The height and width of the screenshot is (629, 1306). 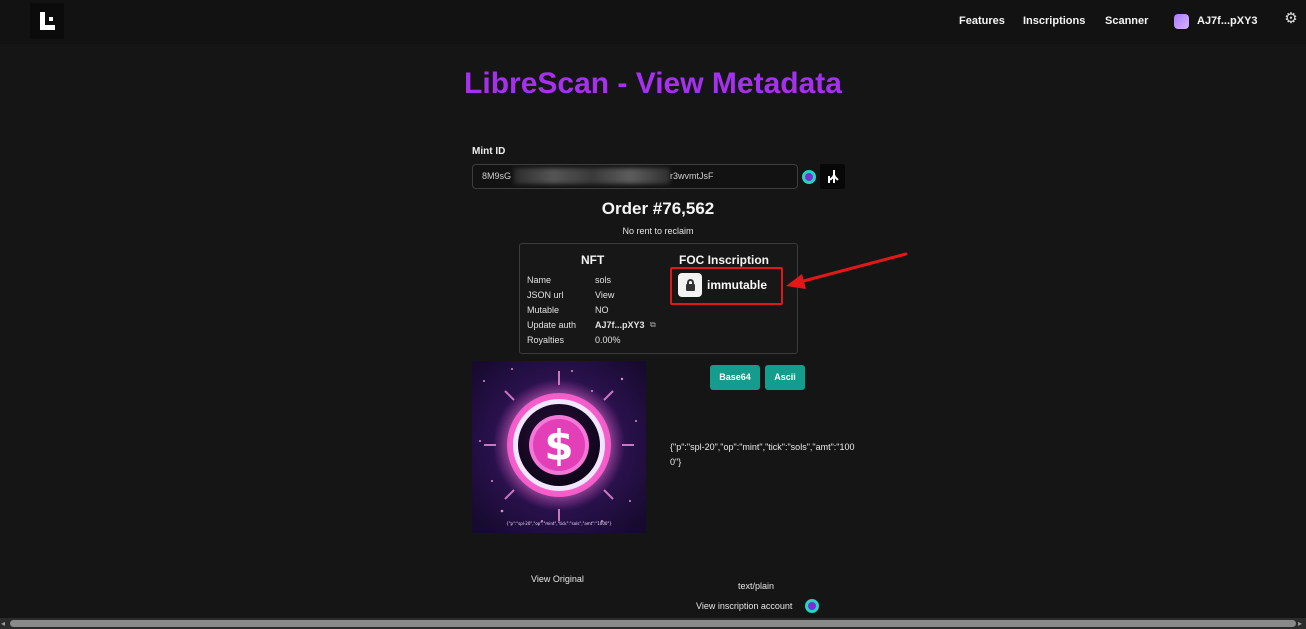 I want to click on scroll-right-icon: ▸, so click(x=1300, y=623).